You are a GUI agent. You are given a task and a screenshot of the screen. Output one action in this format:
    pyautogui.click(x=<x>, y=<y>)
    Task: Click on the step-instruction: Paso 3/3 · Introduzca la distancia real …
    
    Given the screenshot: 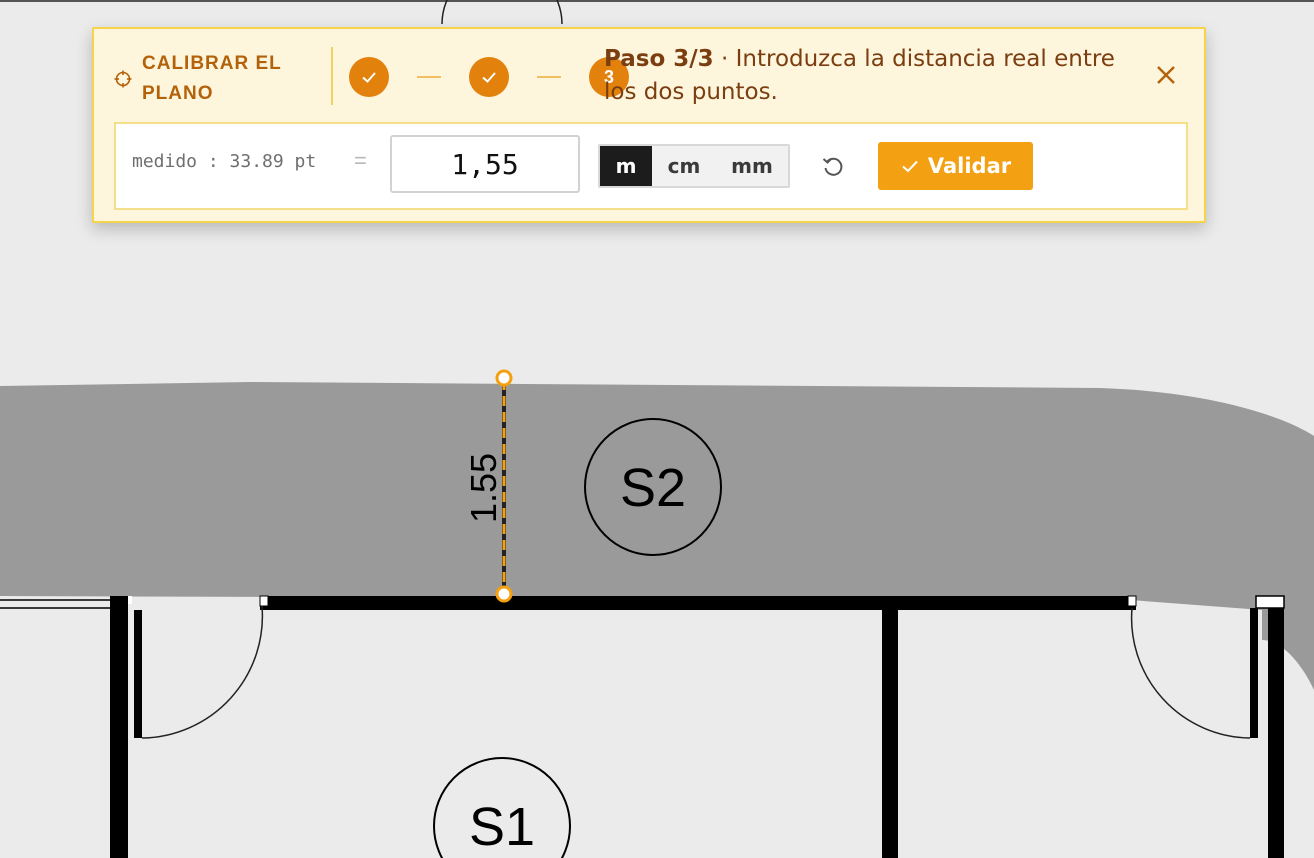 What is the action you would take?
    pyautogui.click(x=874, y=76)
    